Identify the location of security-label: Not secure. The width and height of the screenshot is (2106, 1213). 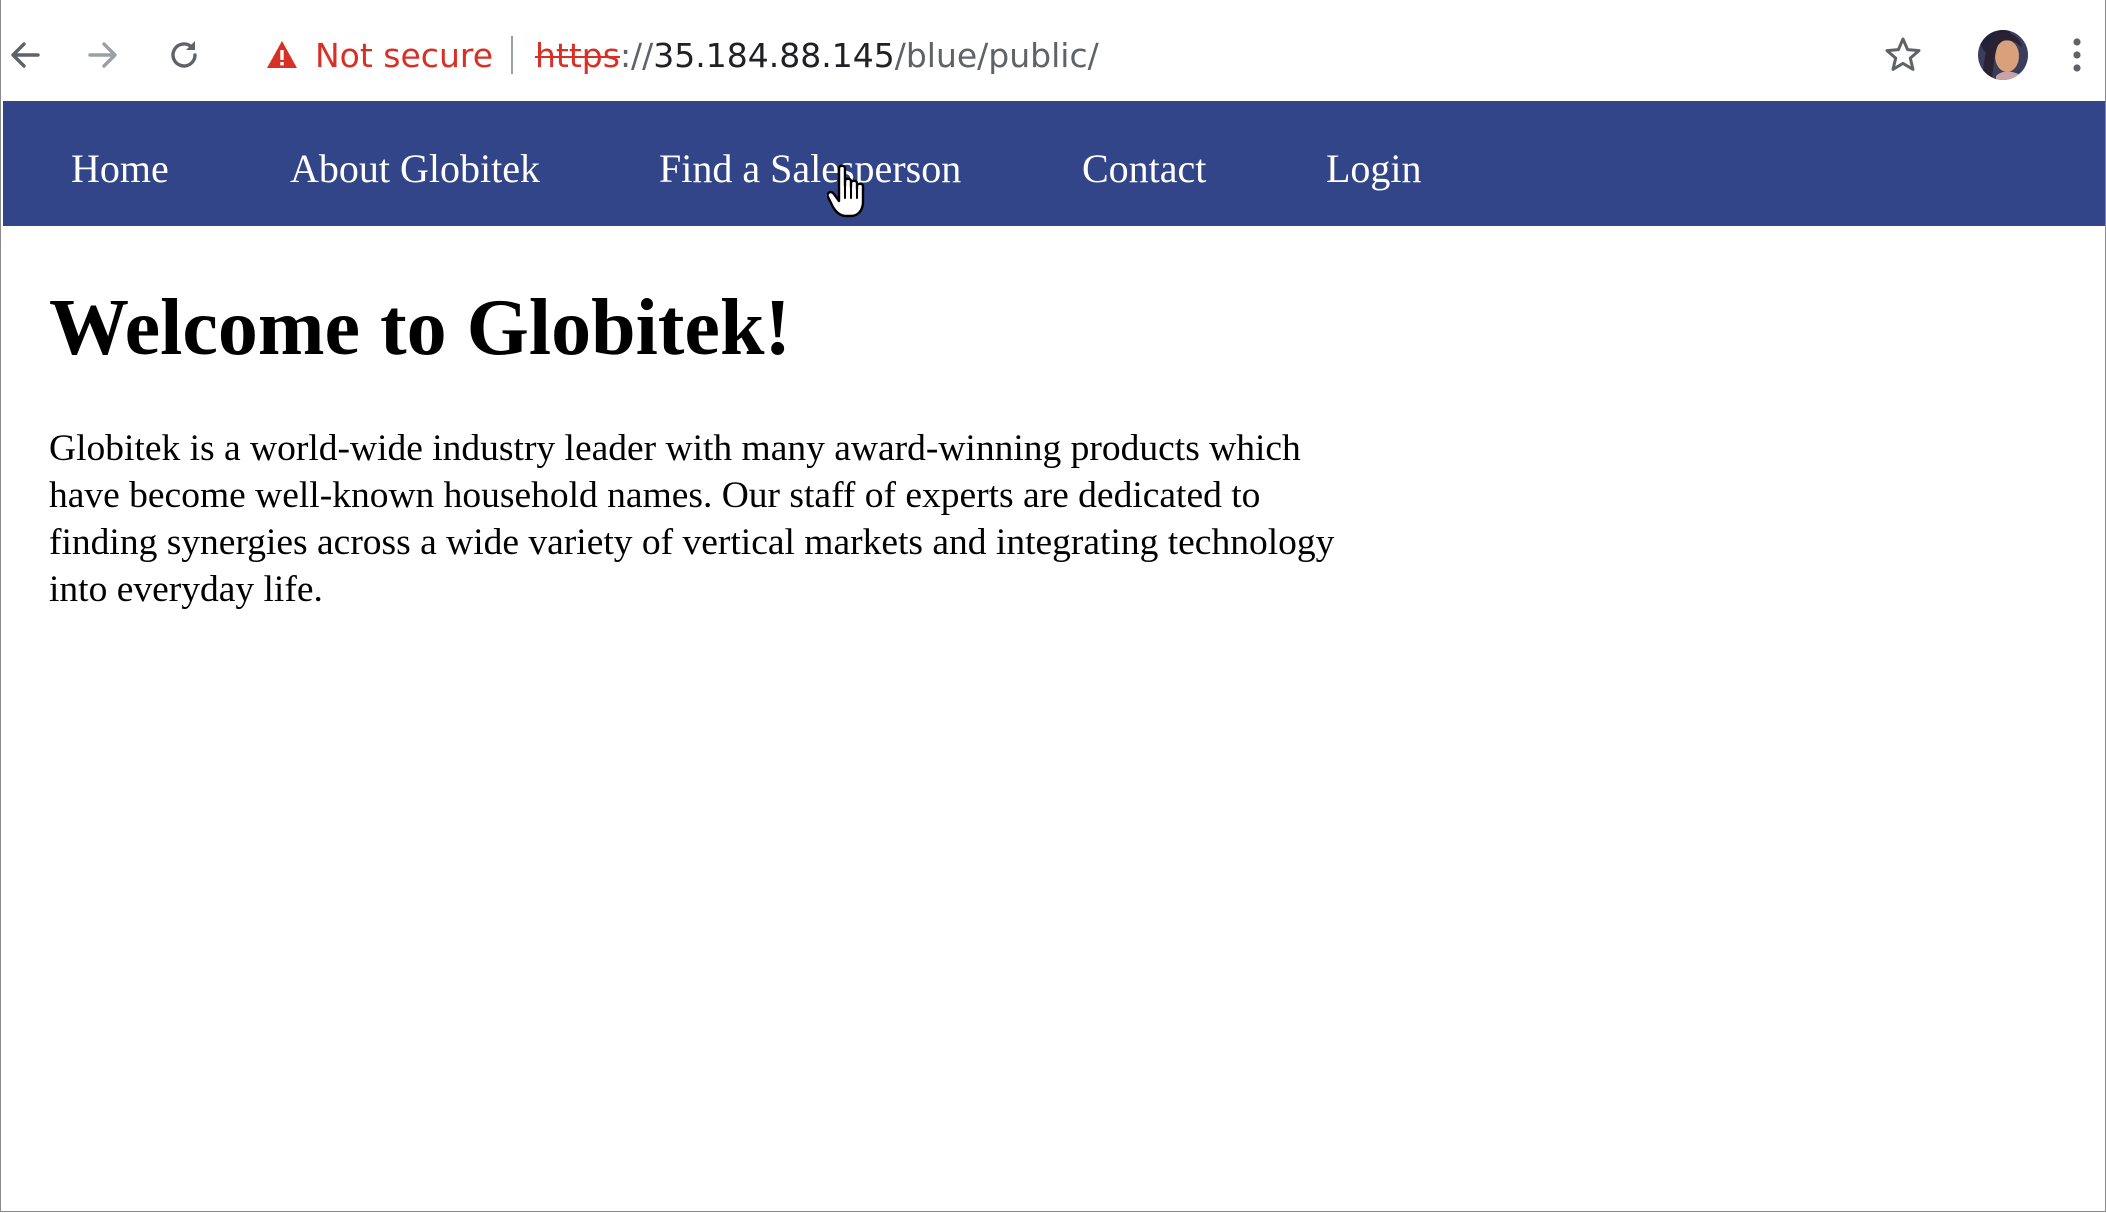
(404, 55).